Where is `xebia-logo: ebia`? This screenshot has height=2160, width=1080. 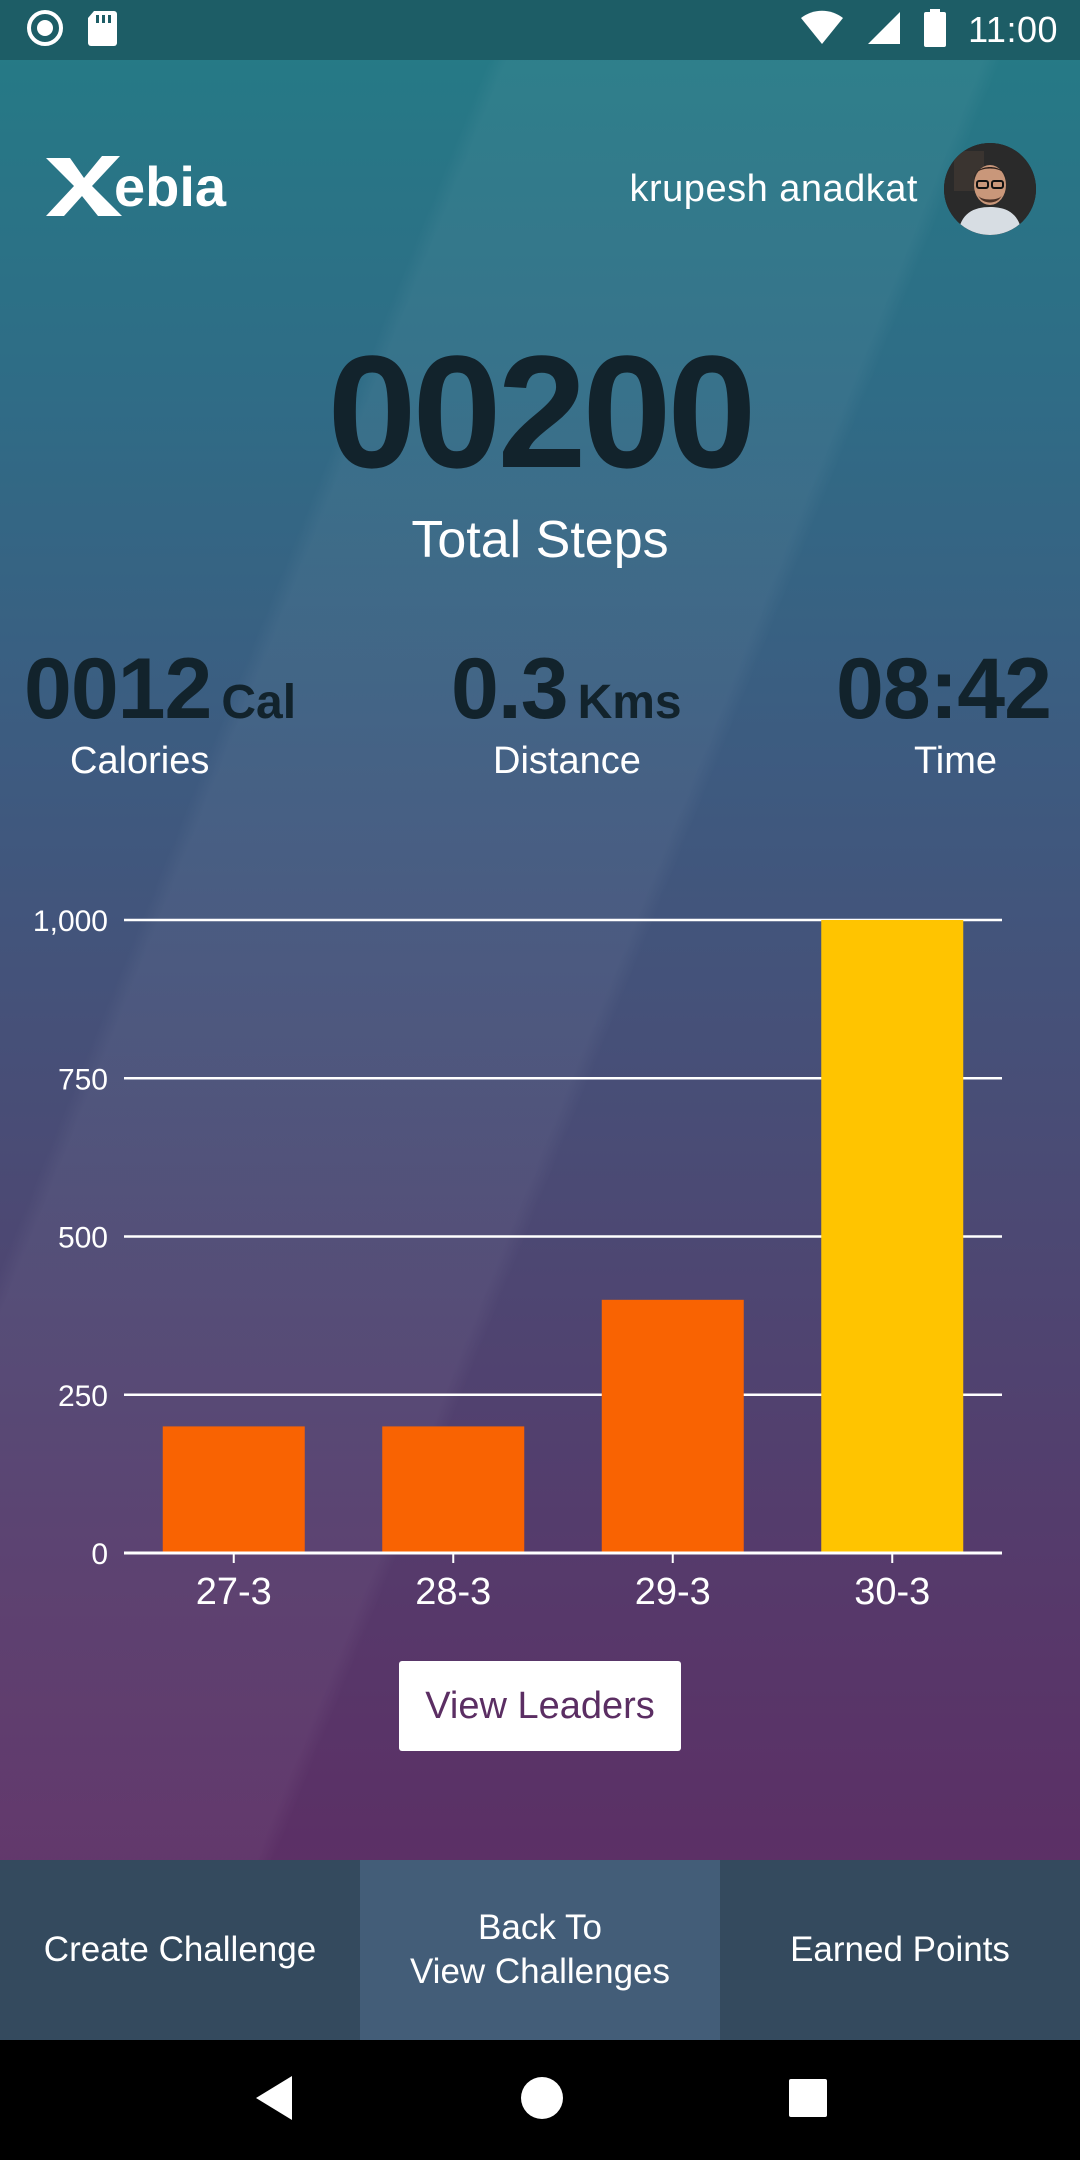
xebia-logo: ebia is located at coordinates (149, 185).